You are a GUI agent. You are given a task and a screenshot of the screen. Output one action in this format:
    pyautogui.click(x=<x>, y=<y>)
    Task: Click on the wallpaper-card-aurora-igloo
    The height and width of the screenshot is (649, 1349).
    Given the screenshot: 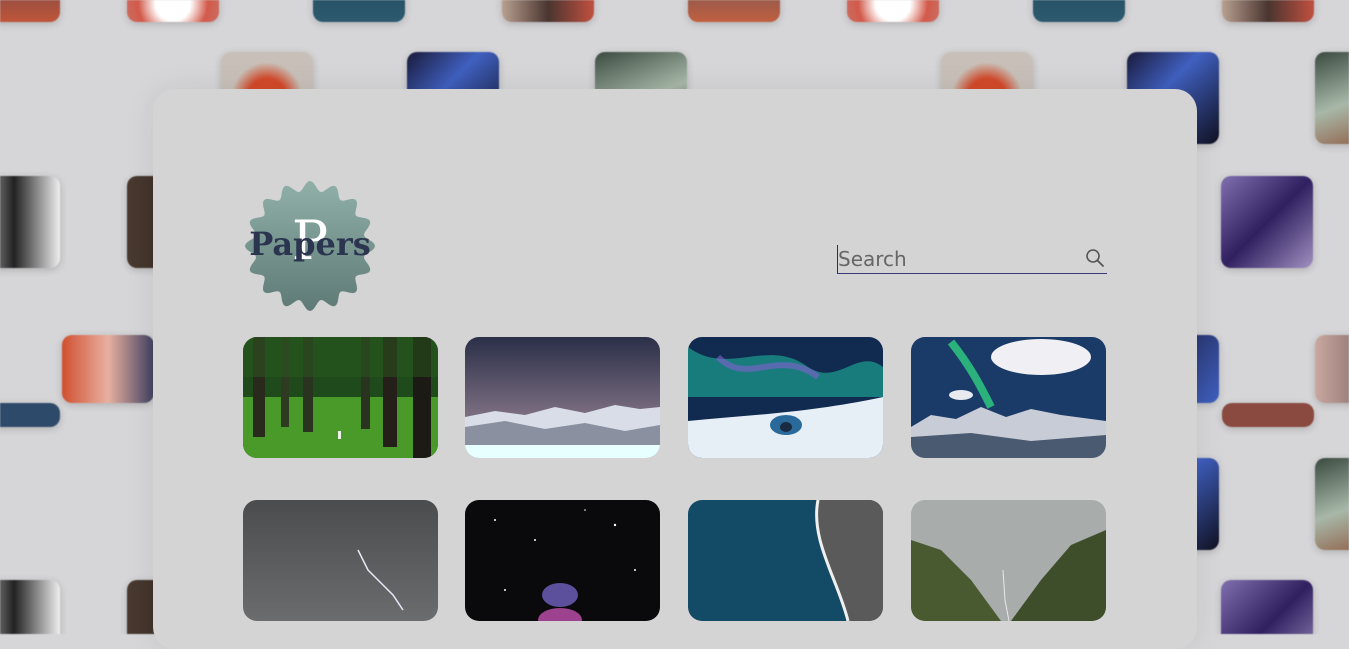 What is the action you would take?
    pyautogui.click(x=785, y=397)
    